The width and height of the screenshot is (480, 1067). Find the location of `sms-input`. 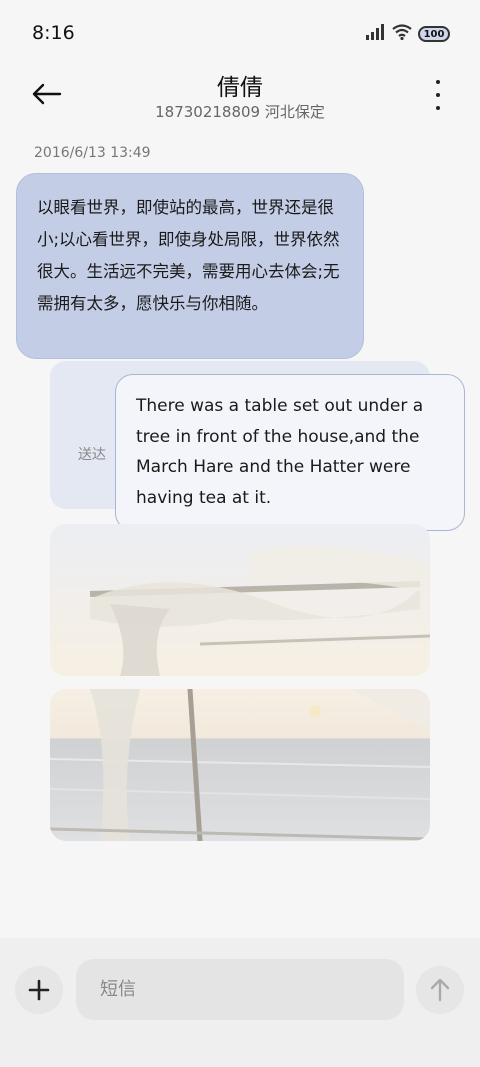

sms-input is located at coordinates (240, 989).